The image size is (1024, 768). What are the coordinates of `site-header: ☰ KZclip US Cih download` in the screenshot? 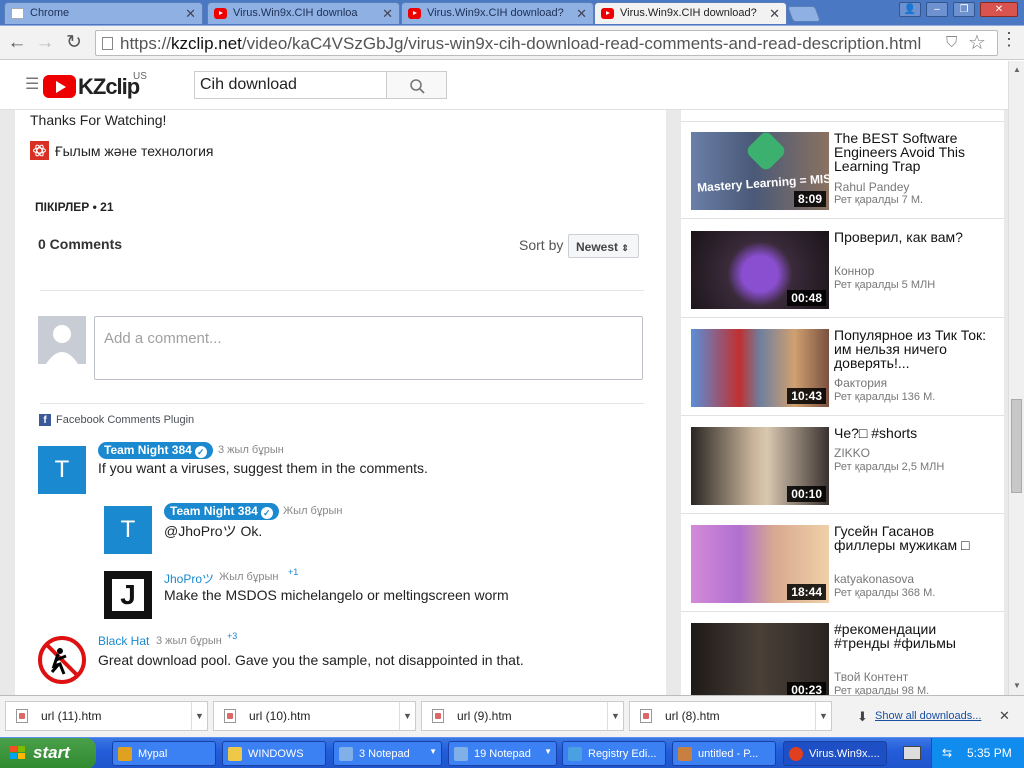 It's located at (504, 85).